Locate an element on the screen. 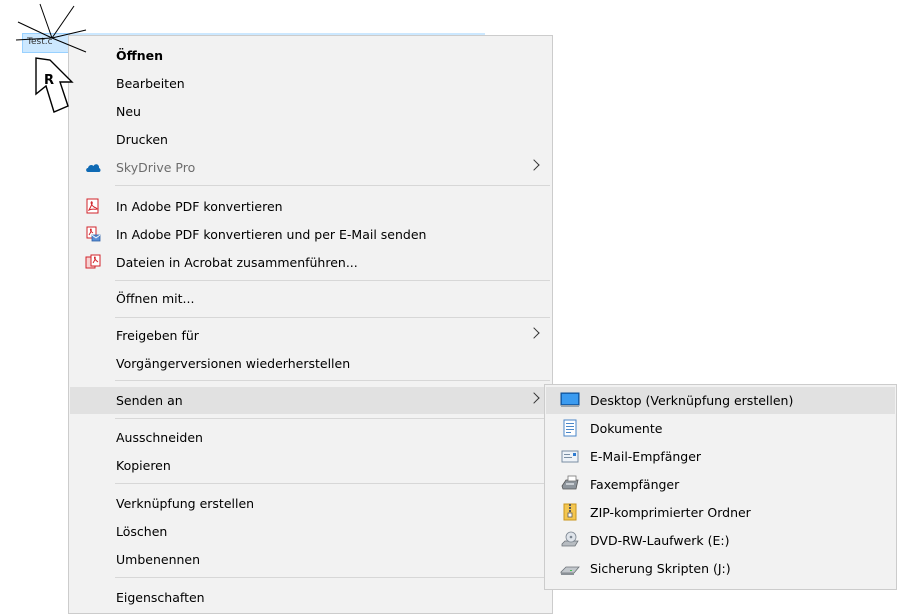  menu-item-label: Vorgängerversionen wiederherstellen is located at coordinates (233, 363).